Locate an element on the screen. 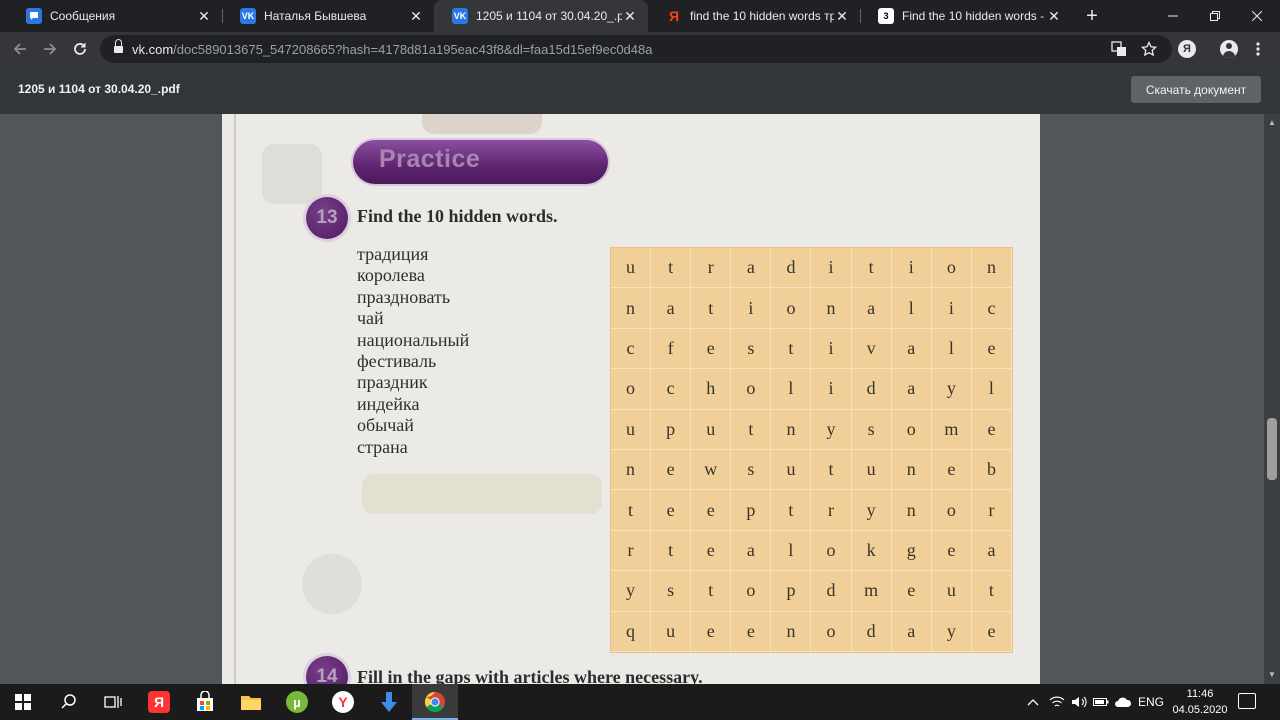  grid-cell: k is located at coordinates (871, 551).